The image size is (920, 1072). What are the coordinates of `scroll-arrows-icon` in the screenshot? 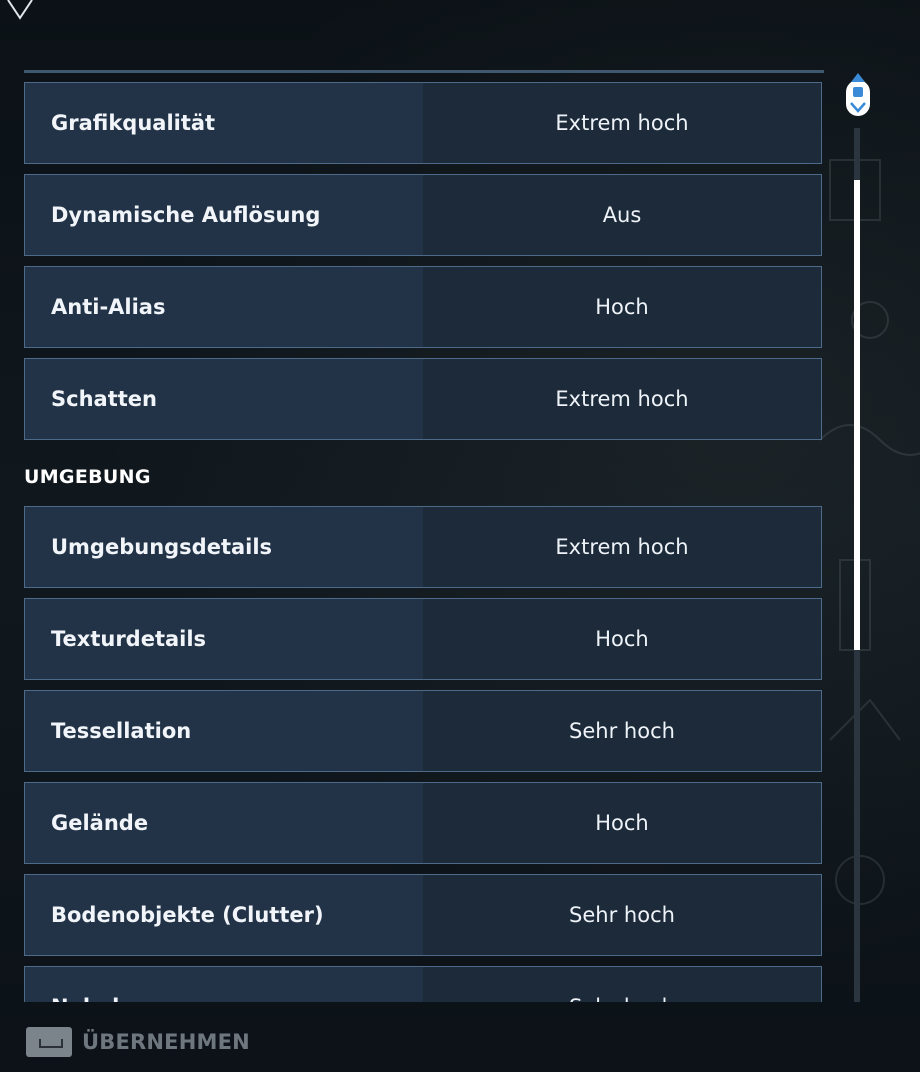 It's located at (858, 95).